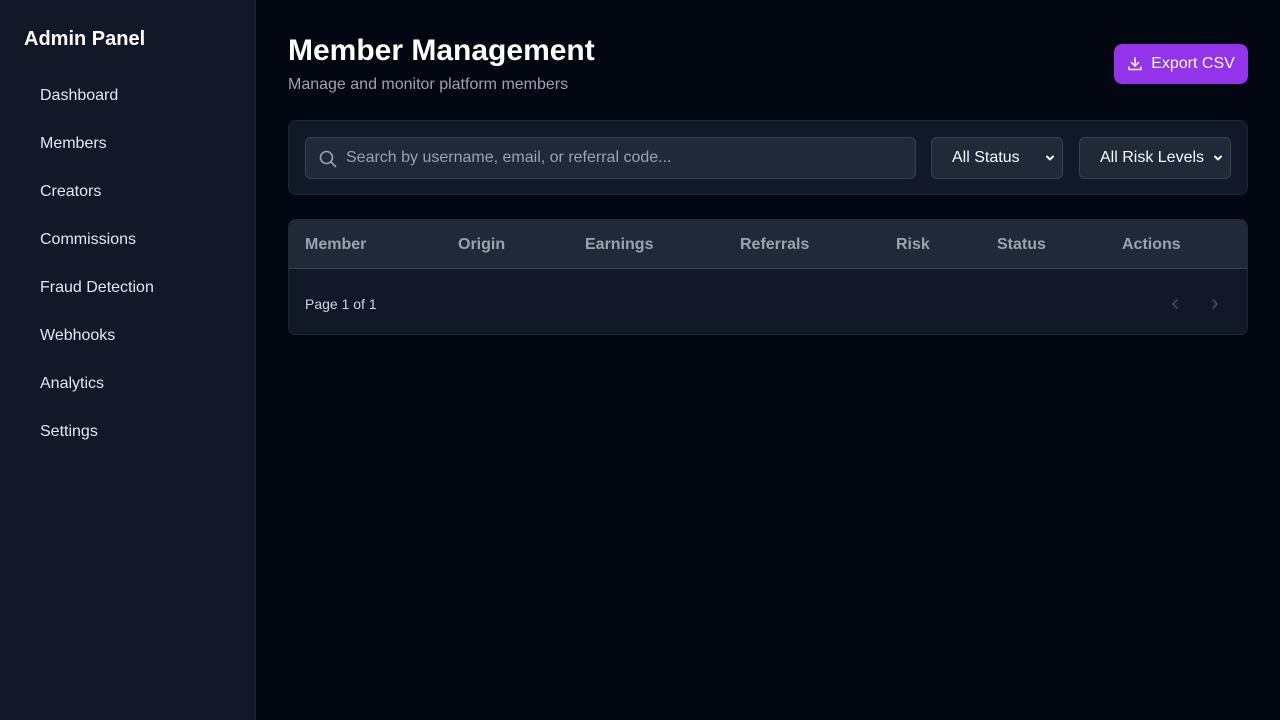 This screenshot has height=720, width=1280. I want to click on search-icon, so click(328, 159).